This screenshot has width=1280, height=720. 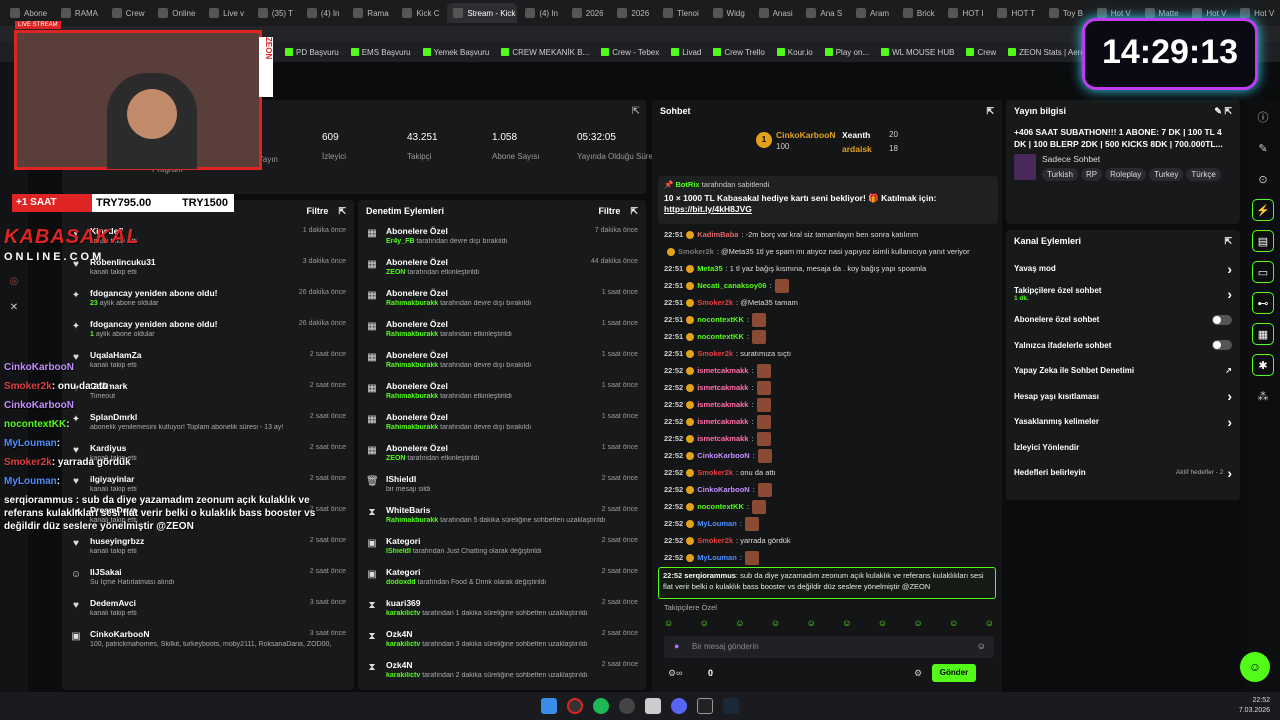 I want to click on channel-action: Takipçilere özel sohbet 1 dk. ›, so click(x=1123, y=295).